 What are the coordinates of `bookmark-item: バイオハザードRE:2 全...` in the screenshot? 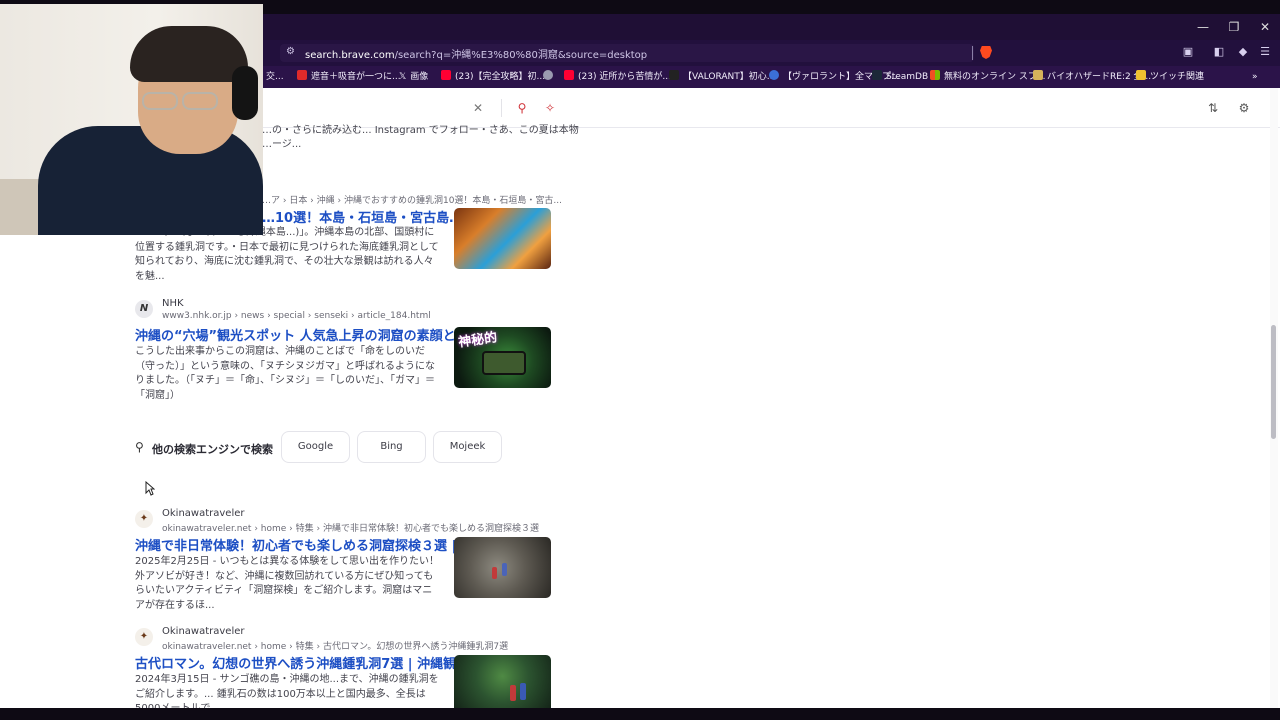 It's located at (1092, 77).